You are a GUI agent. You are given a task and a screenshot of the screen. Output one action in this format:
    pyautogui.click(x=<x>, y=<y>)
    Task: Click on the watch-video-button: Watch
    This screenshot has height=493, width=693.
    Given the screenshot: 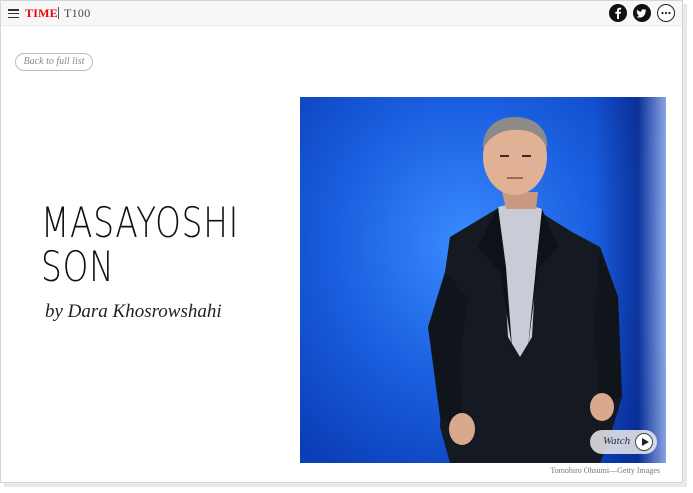 What is the action you would take?
    pyautogui.click(x=623, y=442)
    